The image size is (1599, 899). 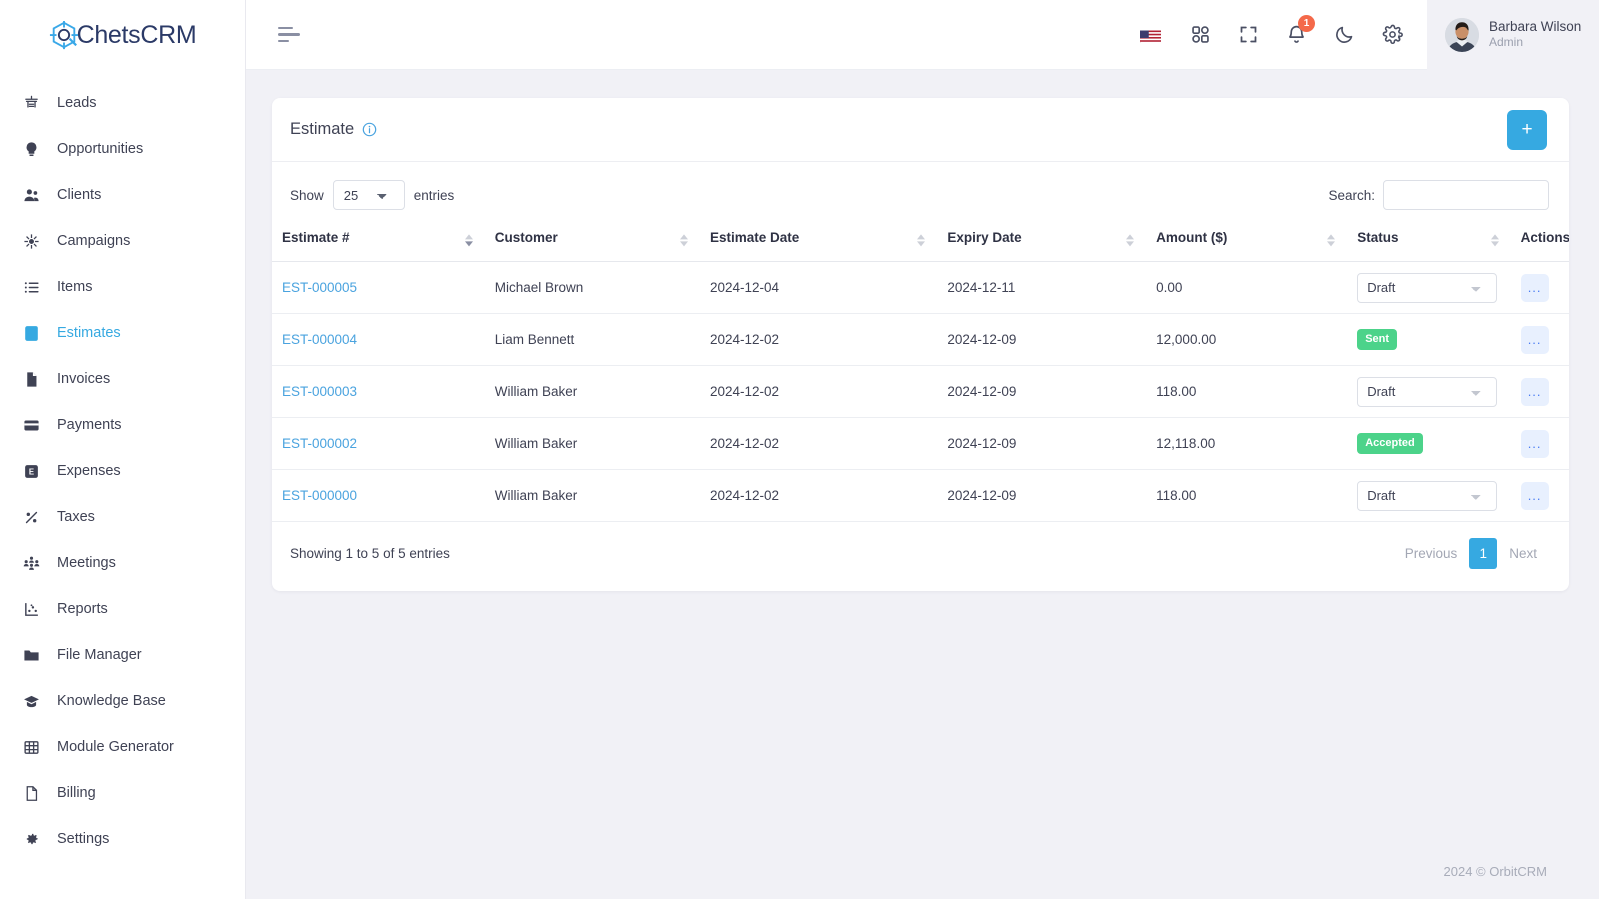 I want to click on user-profile-menu: Barbara Wilson Admin, so click(x=1513, y=35).